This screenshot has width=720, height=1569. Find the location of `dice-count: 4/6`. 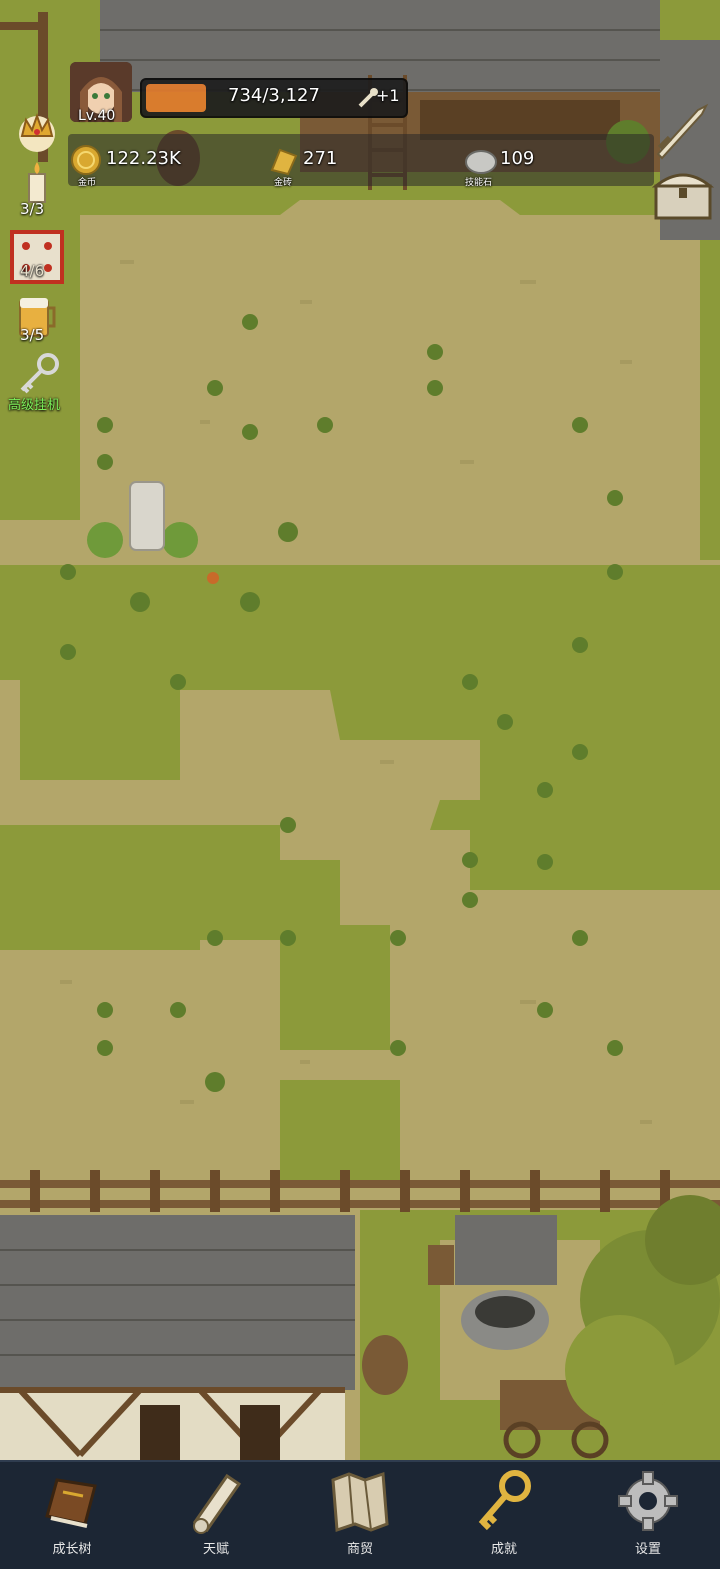

dice-count: 4/6 is located at coordinates (32, 271).